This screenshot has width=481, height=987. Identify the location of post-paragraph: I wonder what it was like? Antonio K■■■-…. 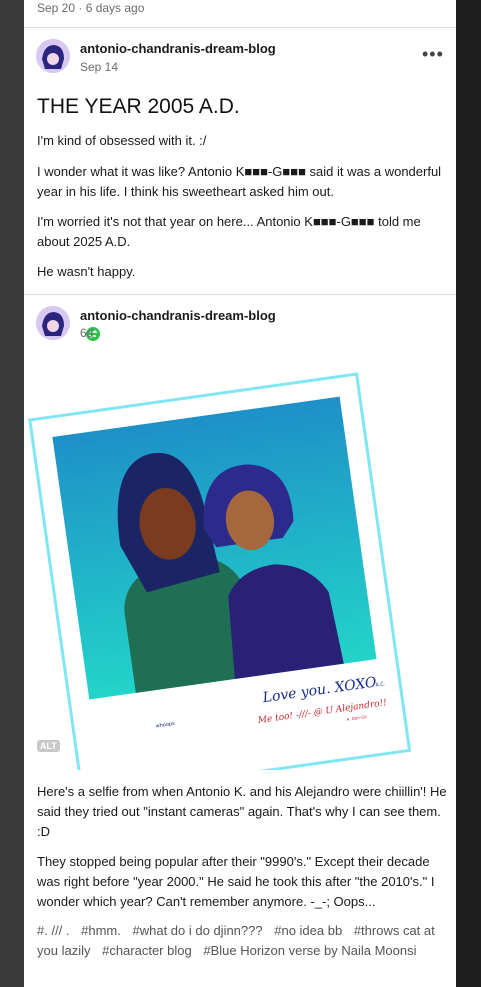
(239, 181).